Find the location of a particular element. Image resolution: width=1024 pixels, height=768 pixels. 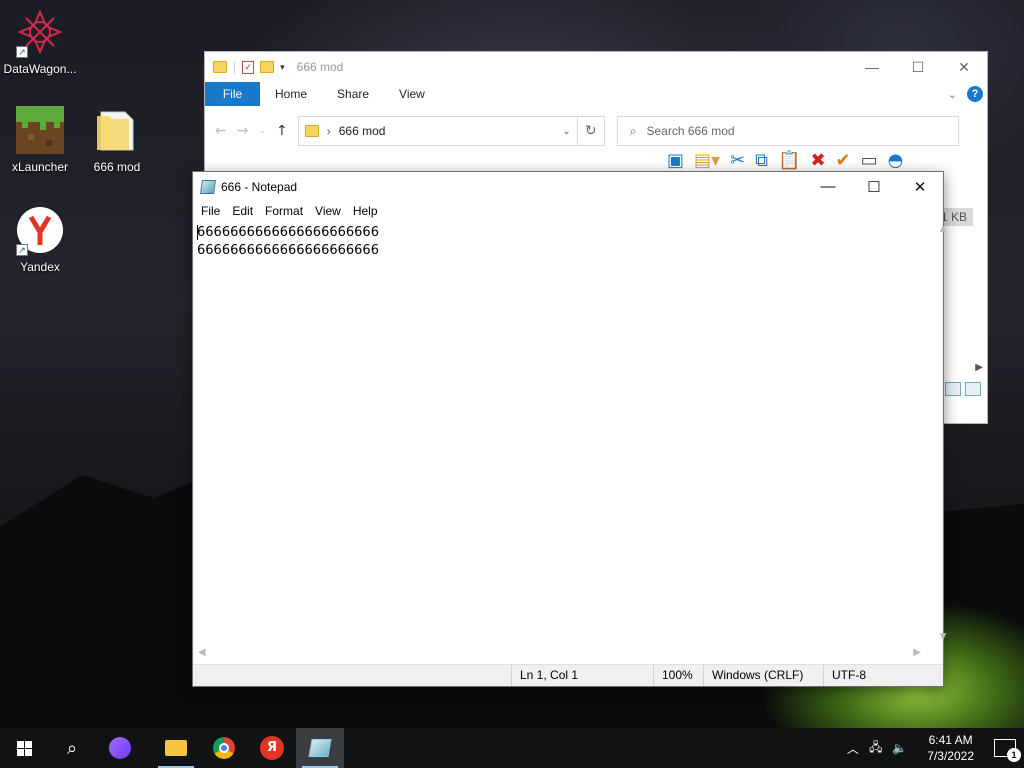

scroll-left-icon: ◀ is located at coordinates (202, 652).